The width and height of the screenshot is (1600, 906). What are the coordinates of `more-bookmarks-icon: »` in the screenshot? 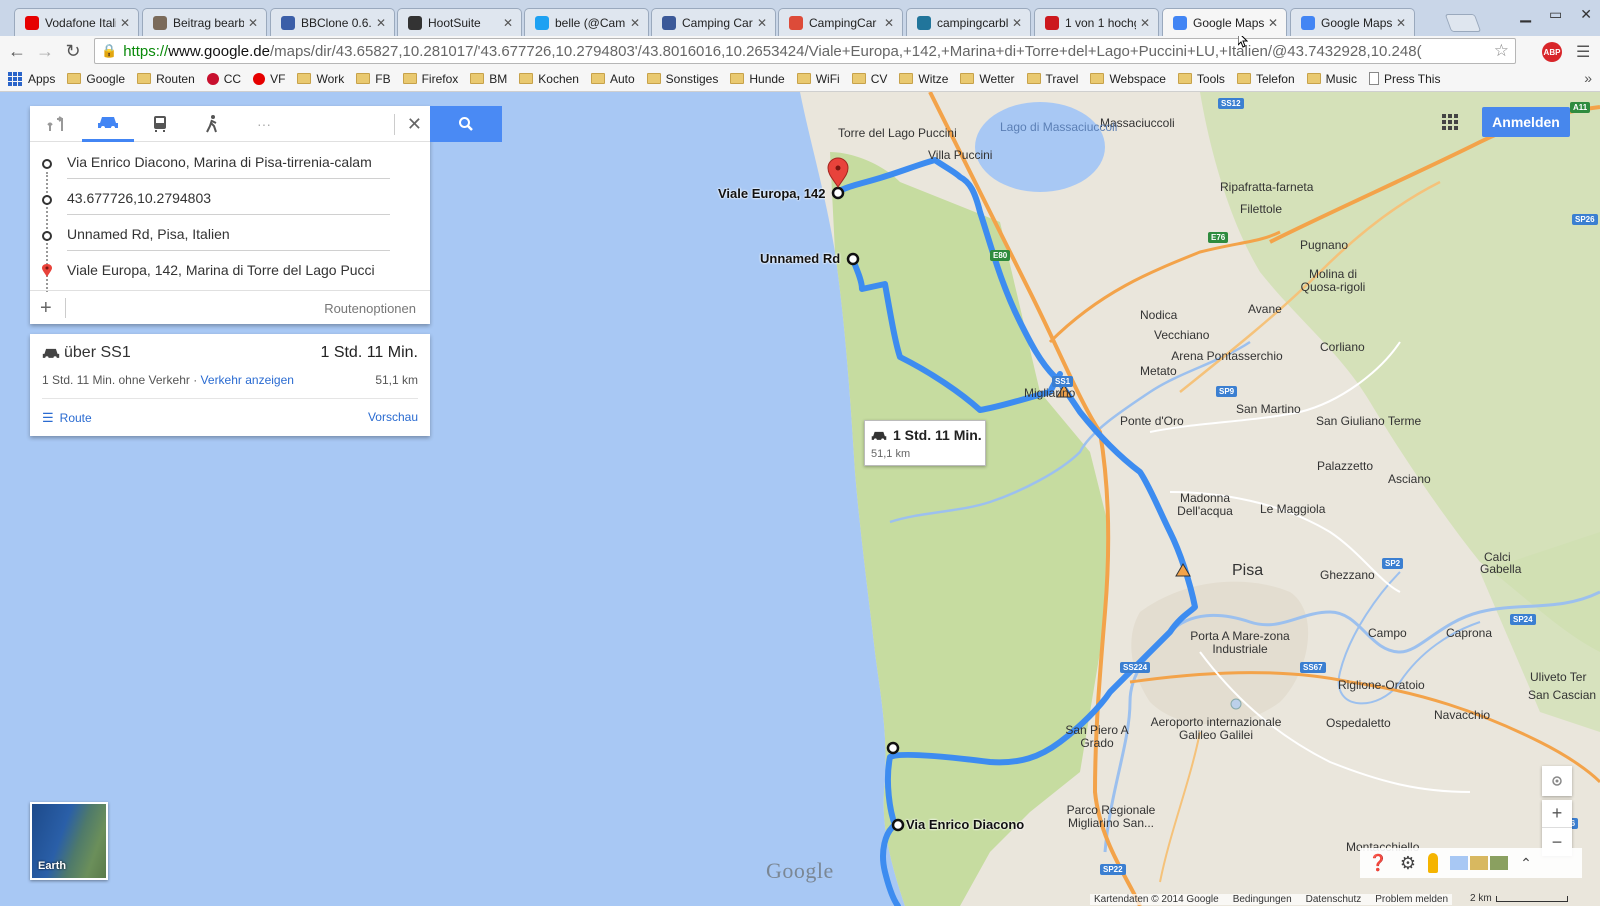 It's located at (1588, 78).